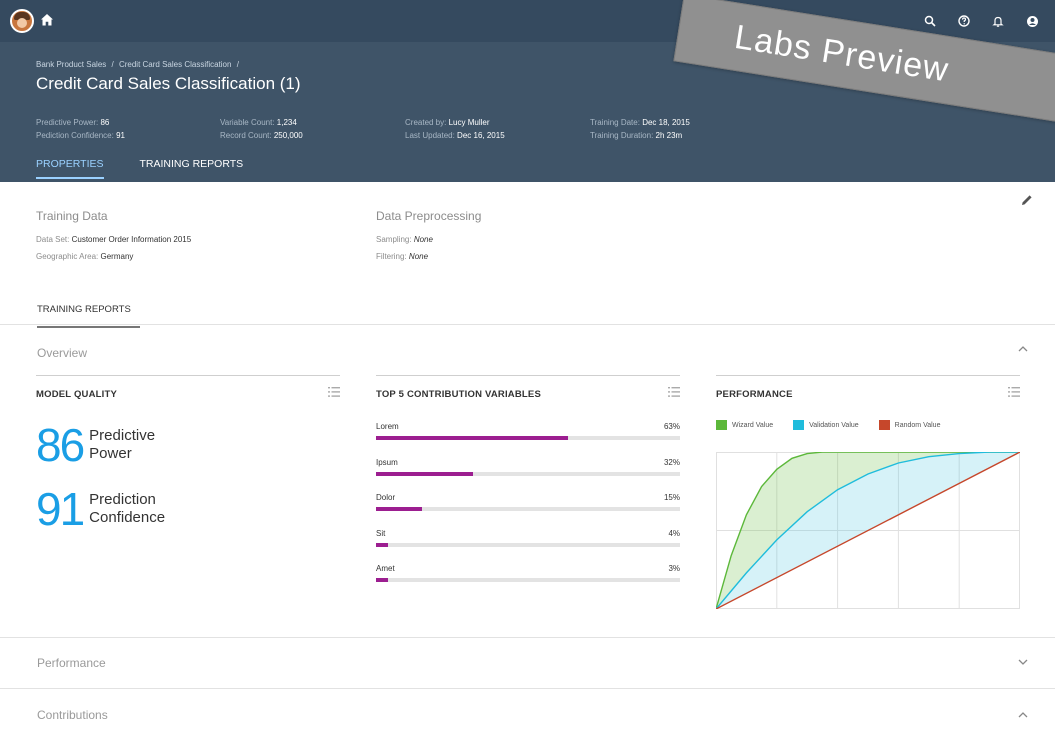 This screenshot has height=736, width=1055. What do you see at coordinates (834, 425) in the screenshot?
I see `legend-label: Validation Value` at bounding box center [834, 425].